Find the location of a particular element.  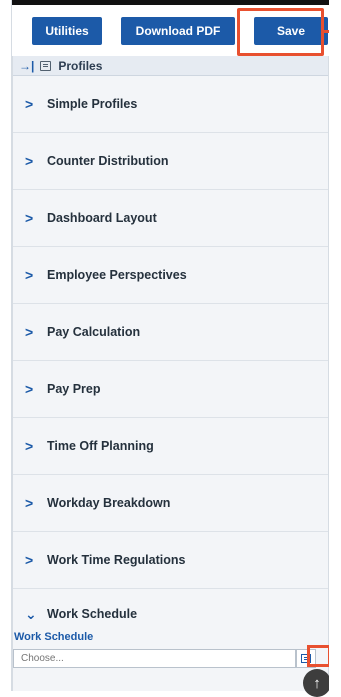

section-label: Pay Calculation is located at coordinates (94, 332).